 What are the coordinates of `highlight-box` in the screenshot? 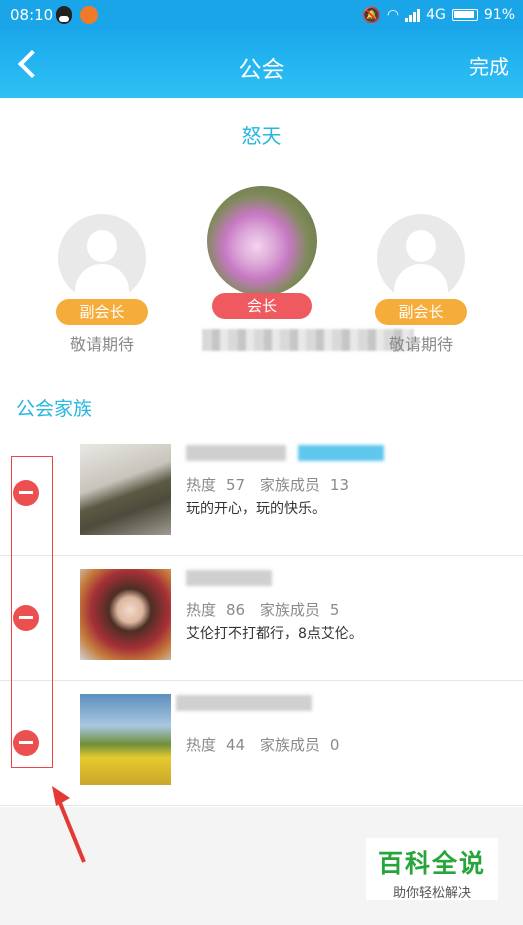 It's located at (32, 612).